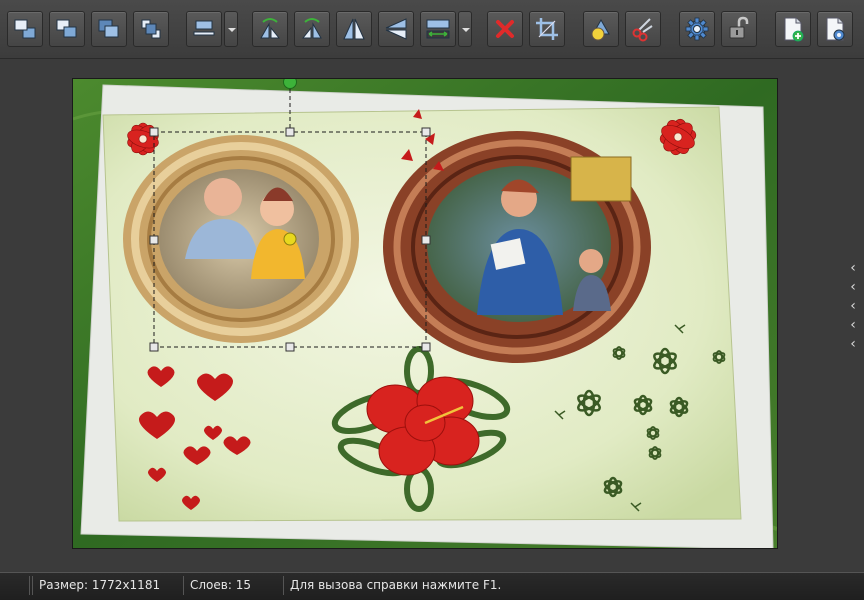  I want to click on page-settings-button, so click(835, 29).